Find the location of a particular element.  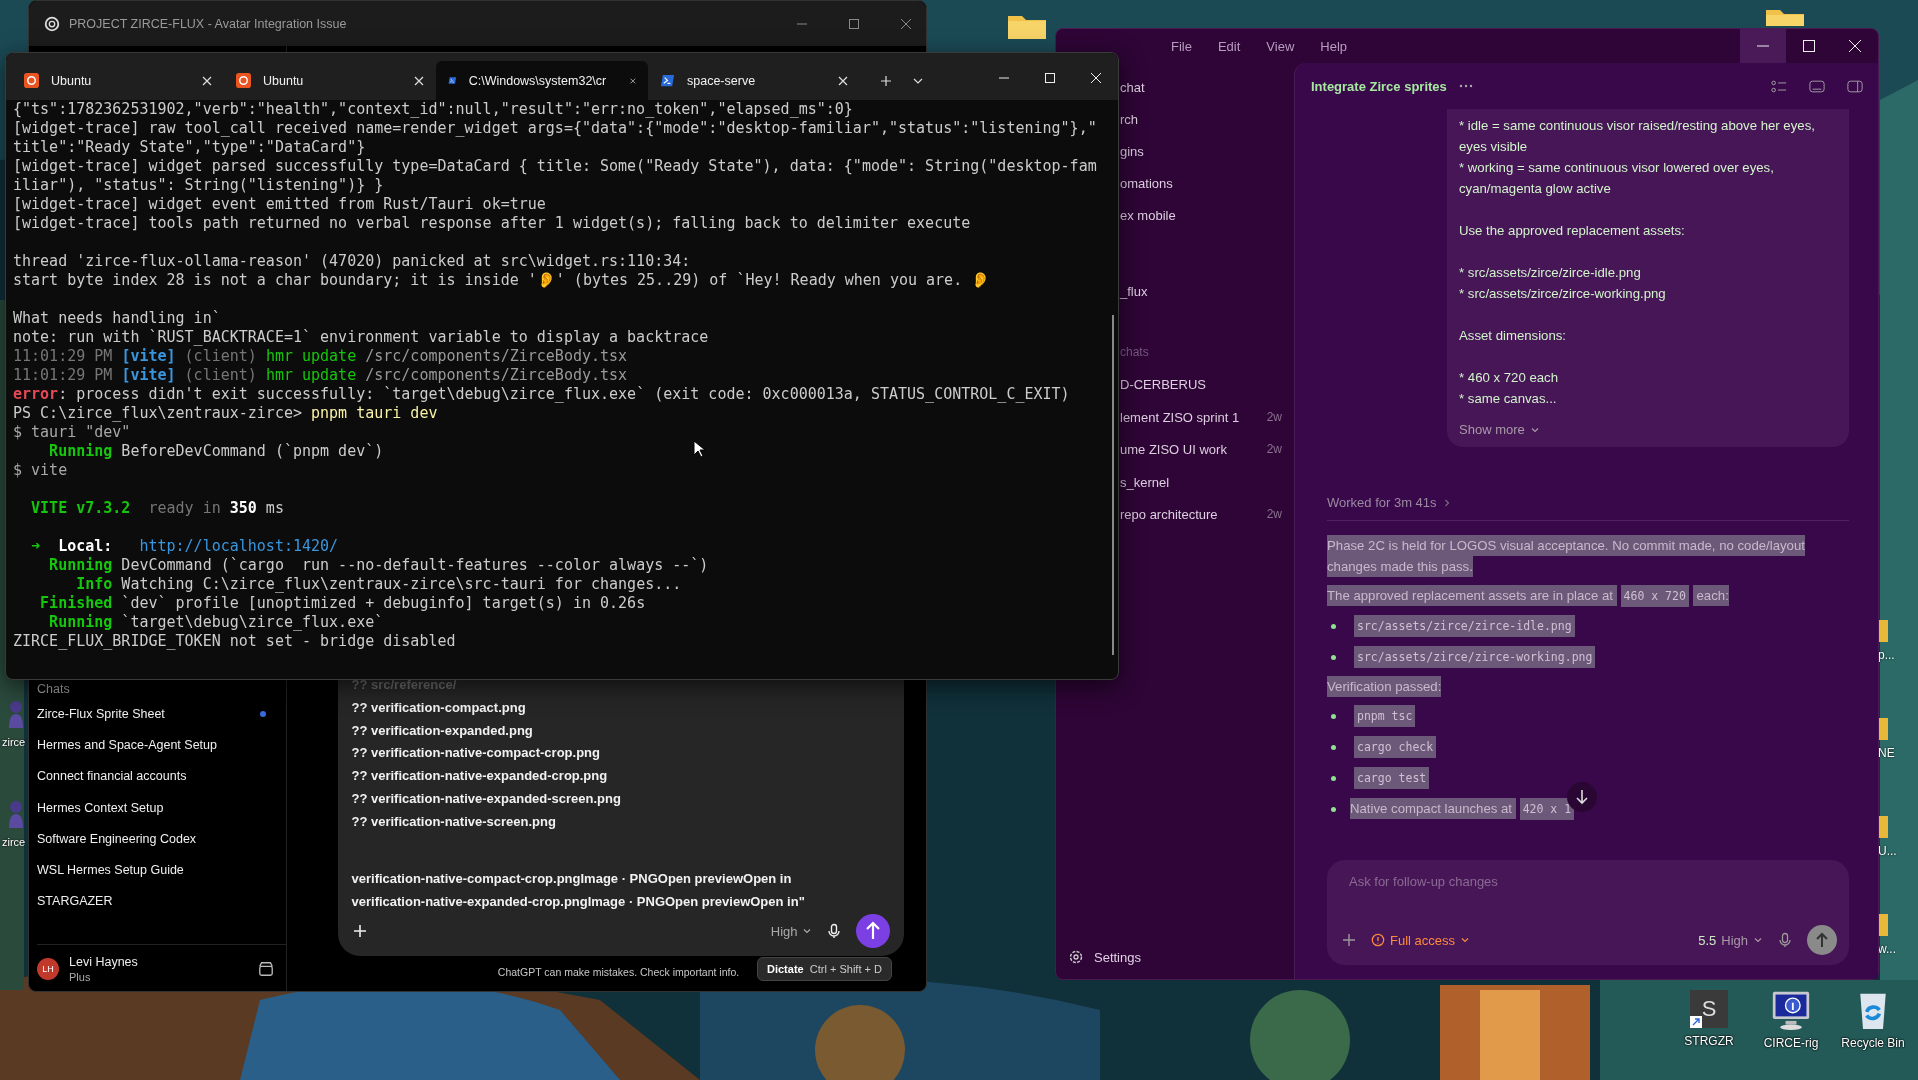

worked-summary: Worked for 3m 41s is located at coordinates (1389, 502).